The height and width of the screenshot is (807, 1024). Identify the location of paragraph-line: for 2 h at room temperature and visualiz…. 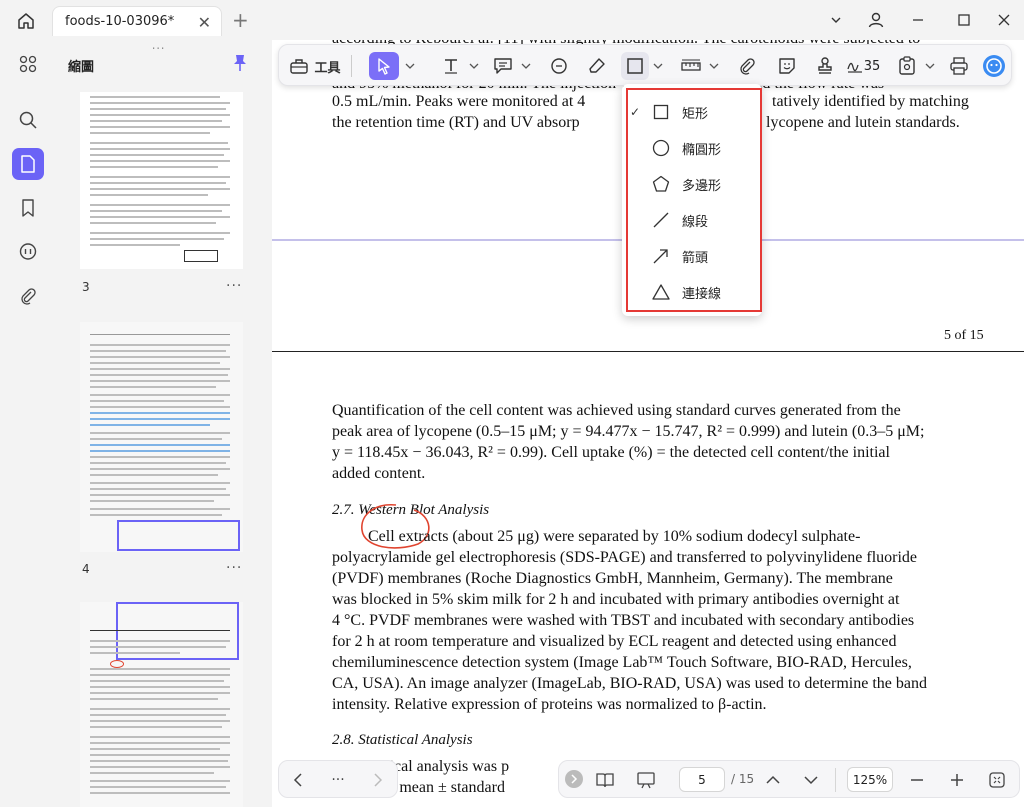
(614, 641).